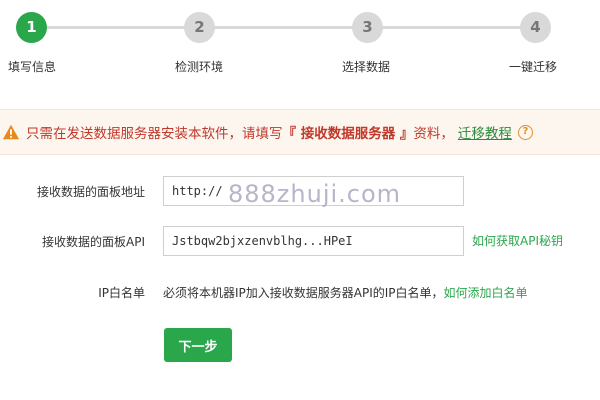  I want to click on step-4-label: 一键迁移, so click(533, 67).